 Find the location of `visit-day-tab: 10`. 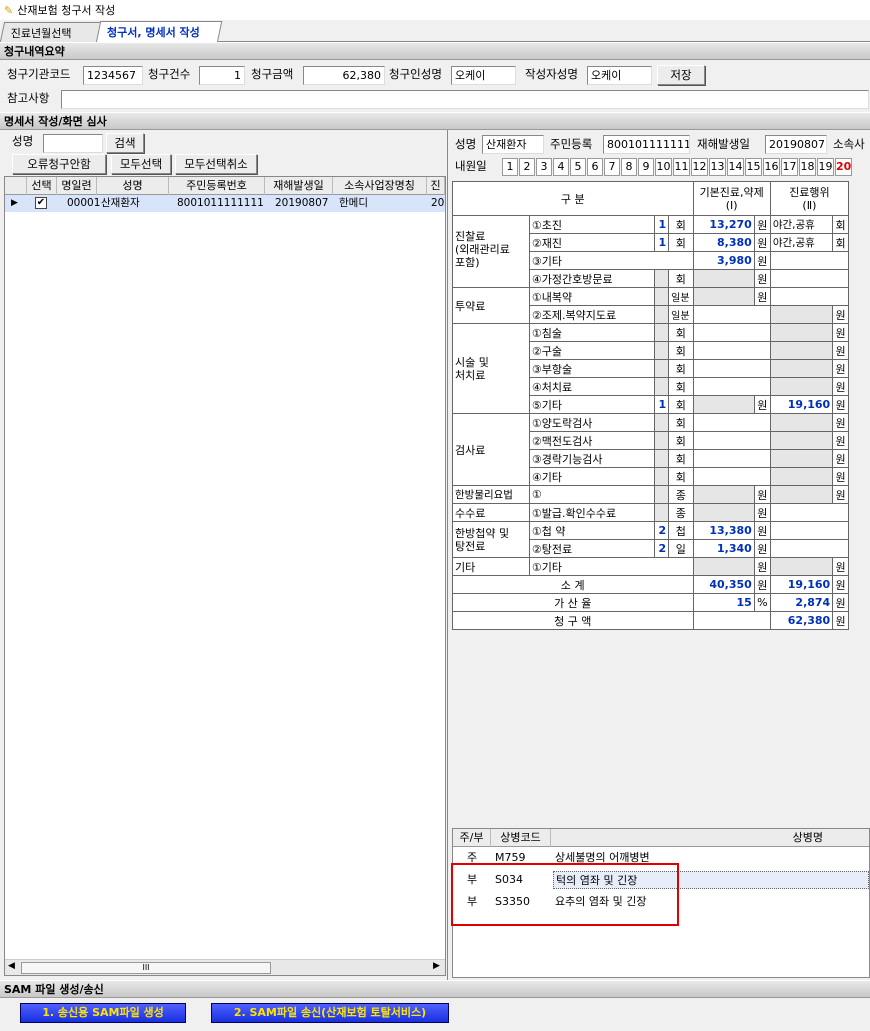

visit-day-tab: 10 is located at coordinates (663, 167).